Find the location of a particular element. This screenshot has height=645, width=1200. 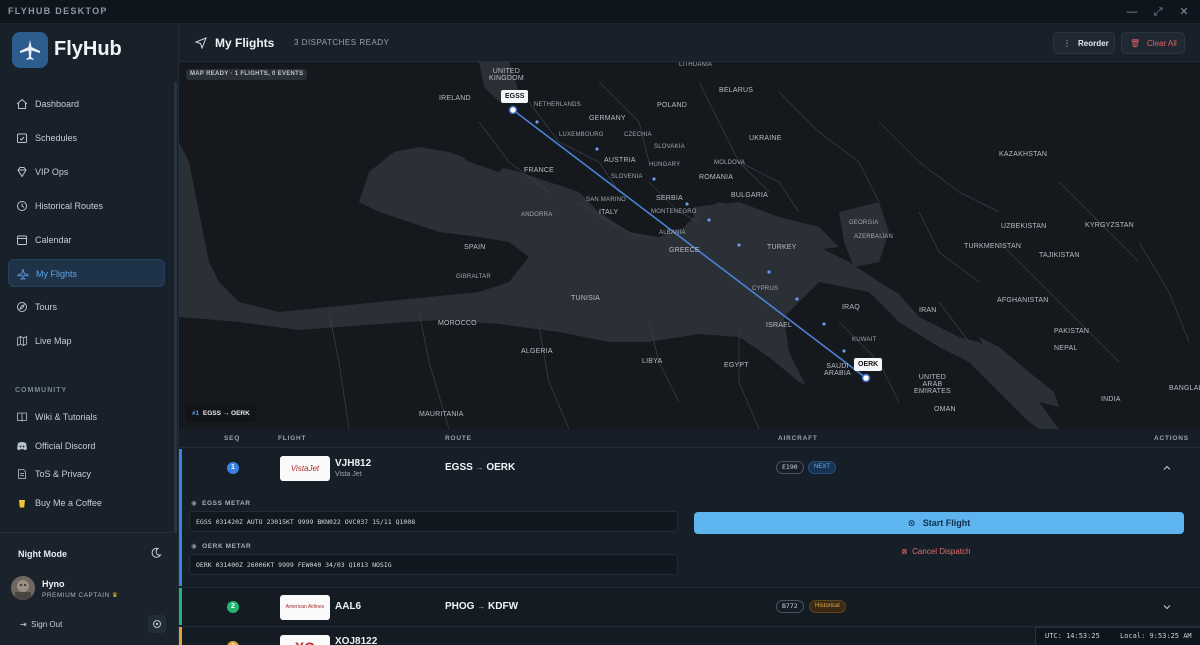

flyhub-logo is located at coordinates (30, 50).